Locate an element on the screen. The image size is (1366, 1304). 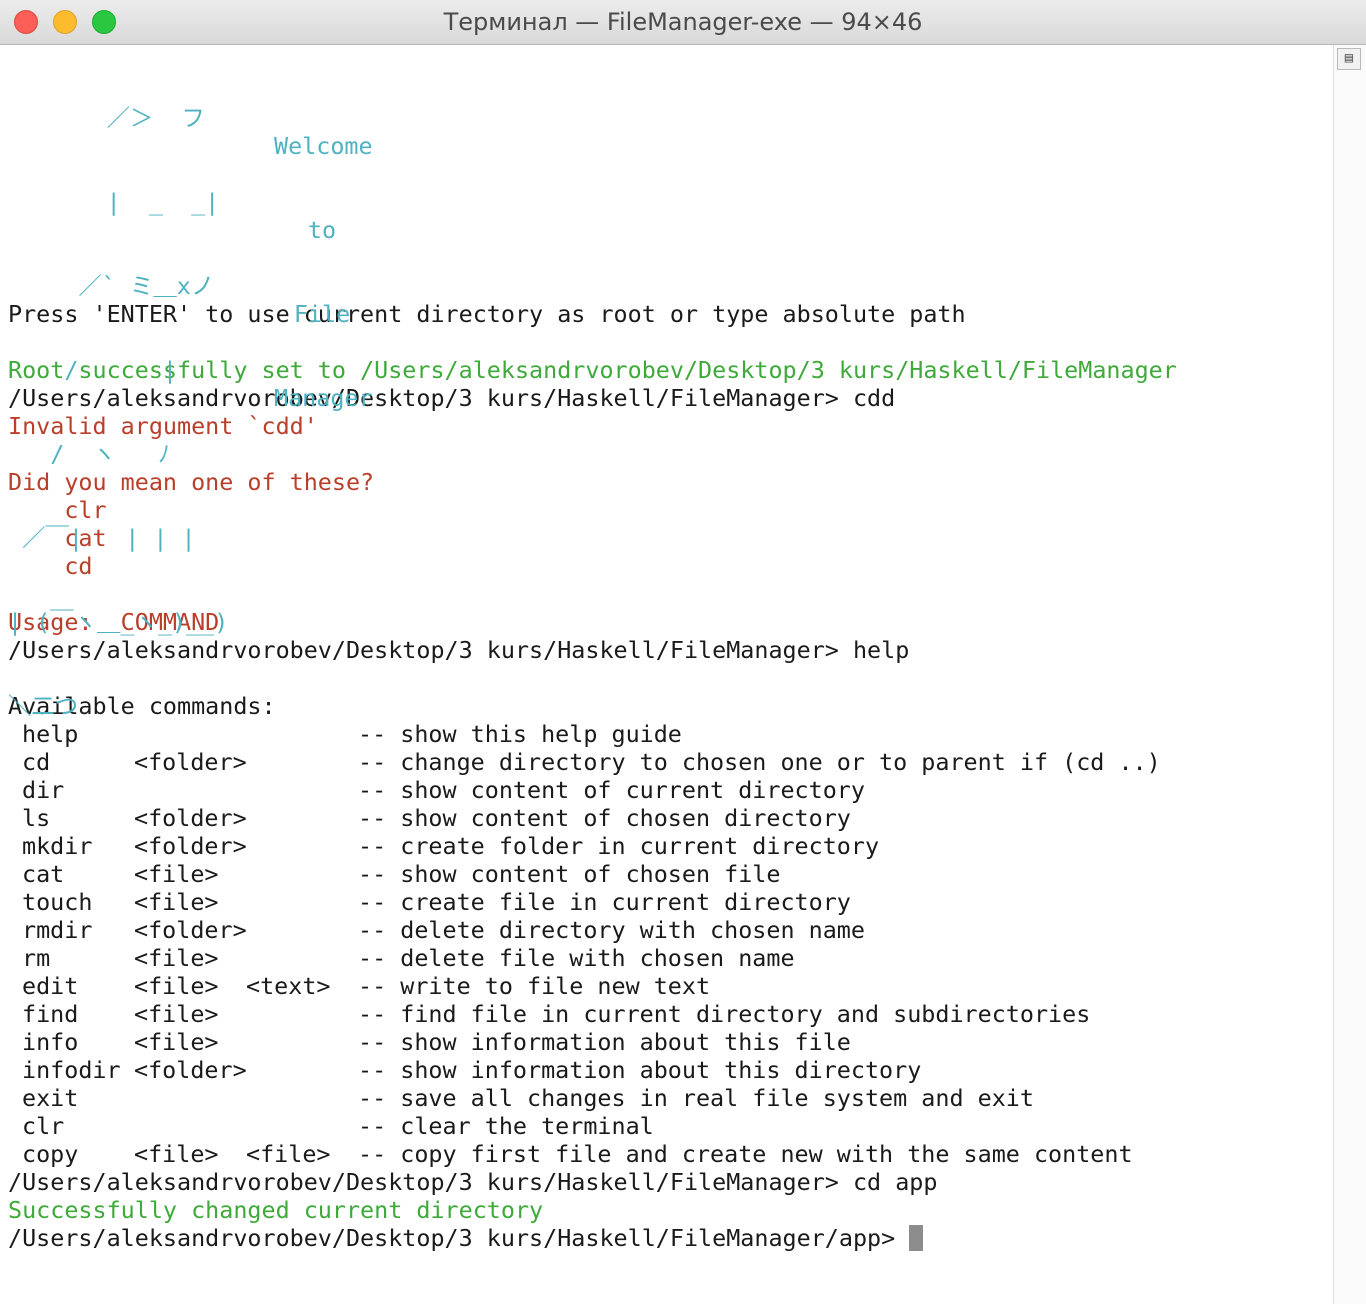
command-name: copy is located at coordinates (50, 1154).